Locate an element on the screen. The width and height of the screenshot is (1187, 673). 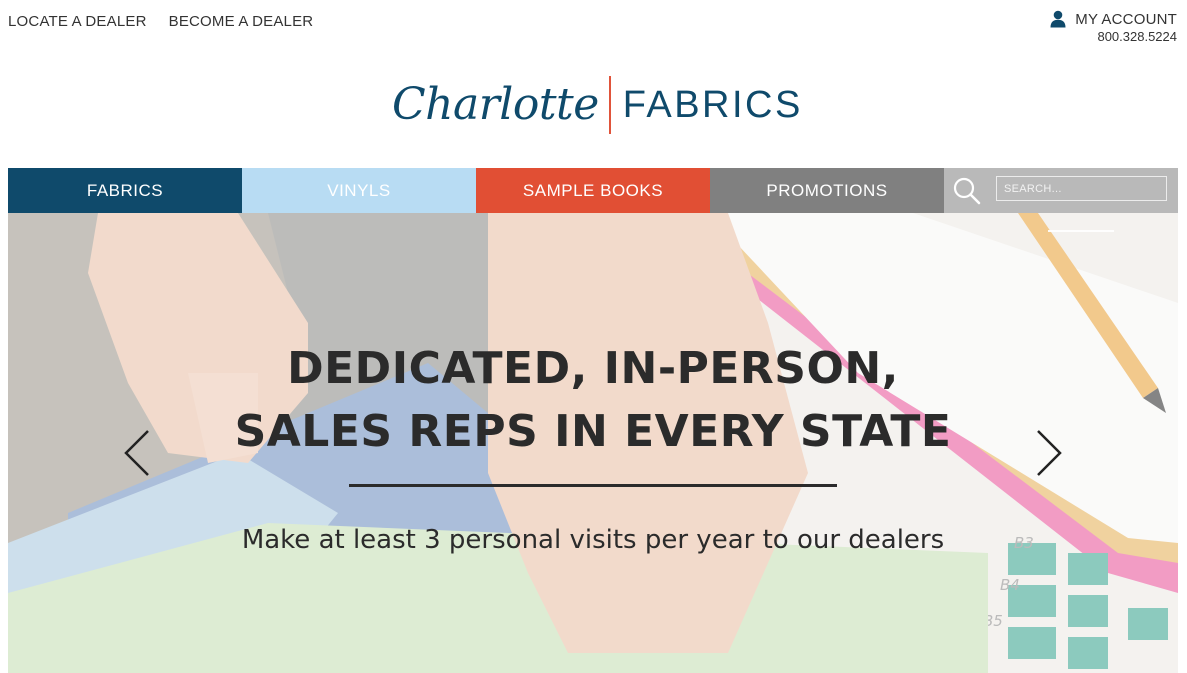
hero-headline-line2: SALES REPS IN EVERY STATE is located at coordinates (593, 431).